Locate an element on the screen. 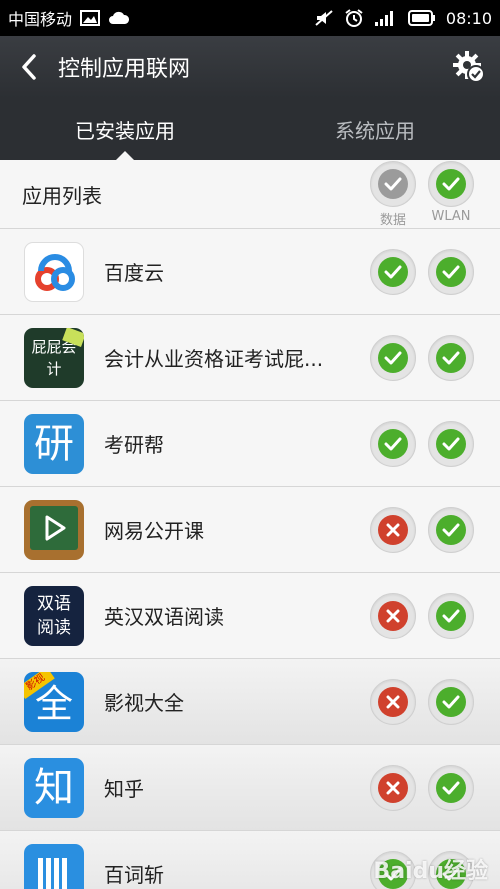  accounting-exam-app-icon: 屁屁会计 is located at coordinates (54, 357).